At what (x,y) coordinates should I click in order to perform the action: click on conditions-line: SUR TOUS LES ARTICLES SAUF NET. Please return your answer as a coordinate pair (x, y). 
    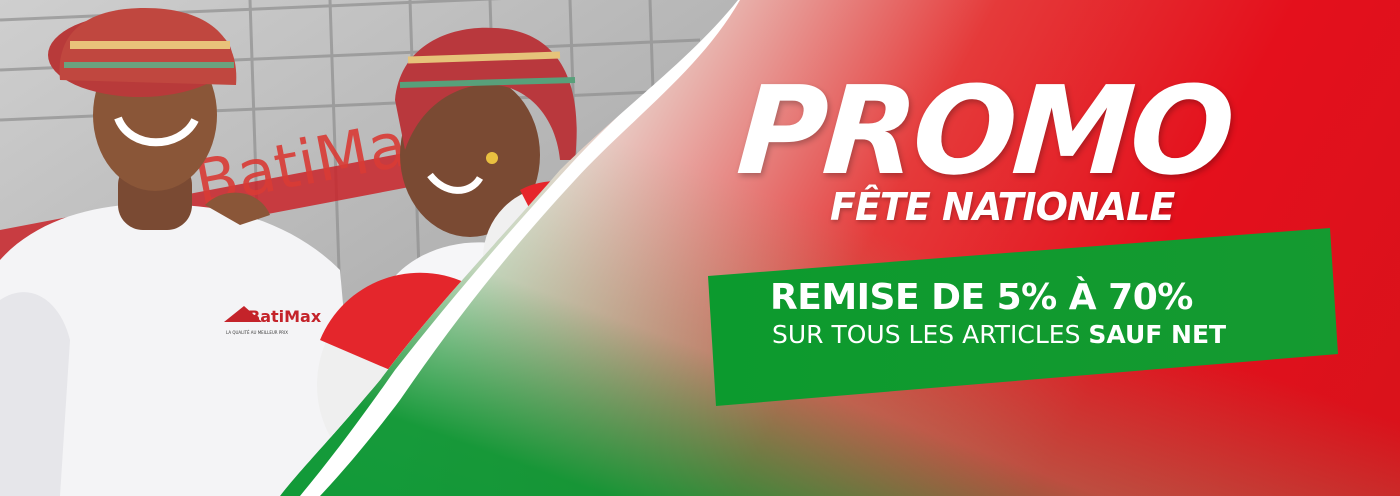
    Looking at the image, I should click on (999, 334).